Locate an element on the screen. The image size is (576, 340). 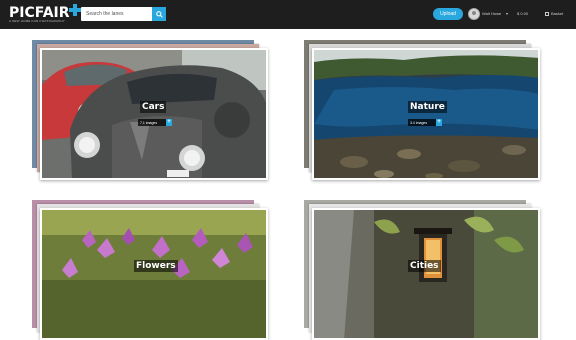
logo-tagline: A NEW HOME FOR PHOTOGRAPHY is located at coordinates (37, 21).